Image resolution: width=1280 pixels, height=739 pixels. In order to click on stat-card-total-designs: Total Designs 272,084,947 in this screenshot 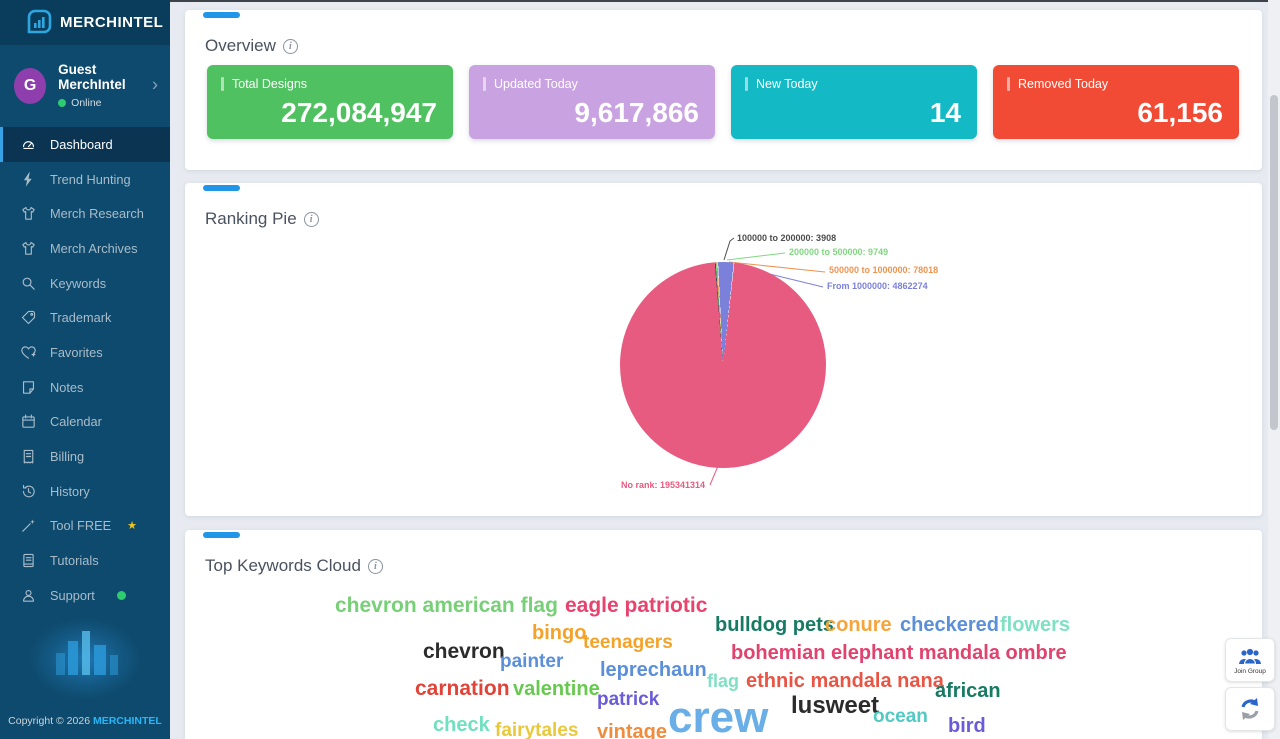, I will do `click(330, 102)`.